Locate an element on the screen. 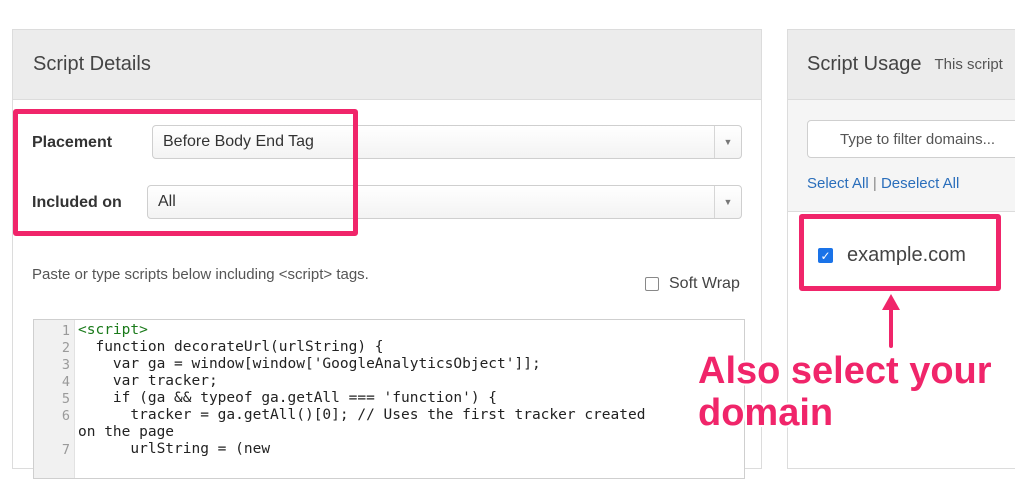  code-line: function decorateUrl(urlString) { is located at coordinates (231, 347).